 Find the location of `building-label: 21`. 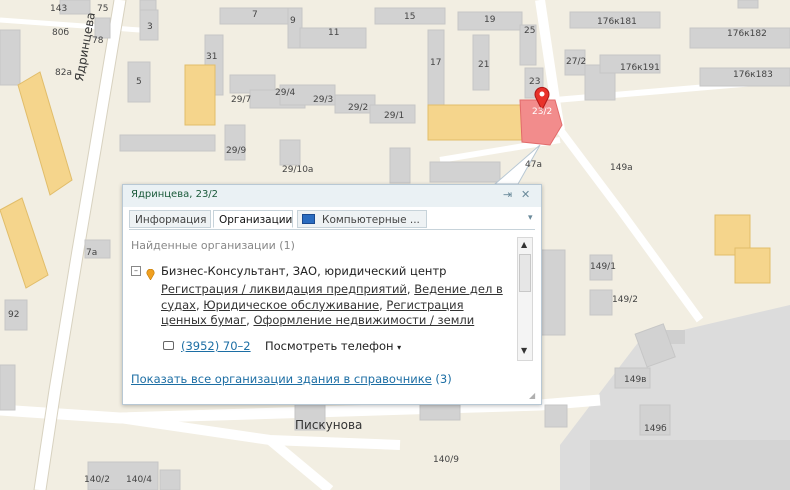

building-label: 21 is located at coordinates (484, 65).